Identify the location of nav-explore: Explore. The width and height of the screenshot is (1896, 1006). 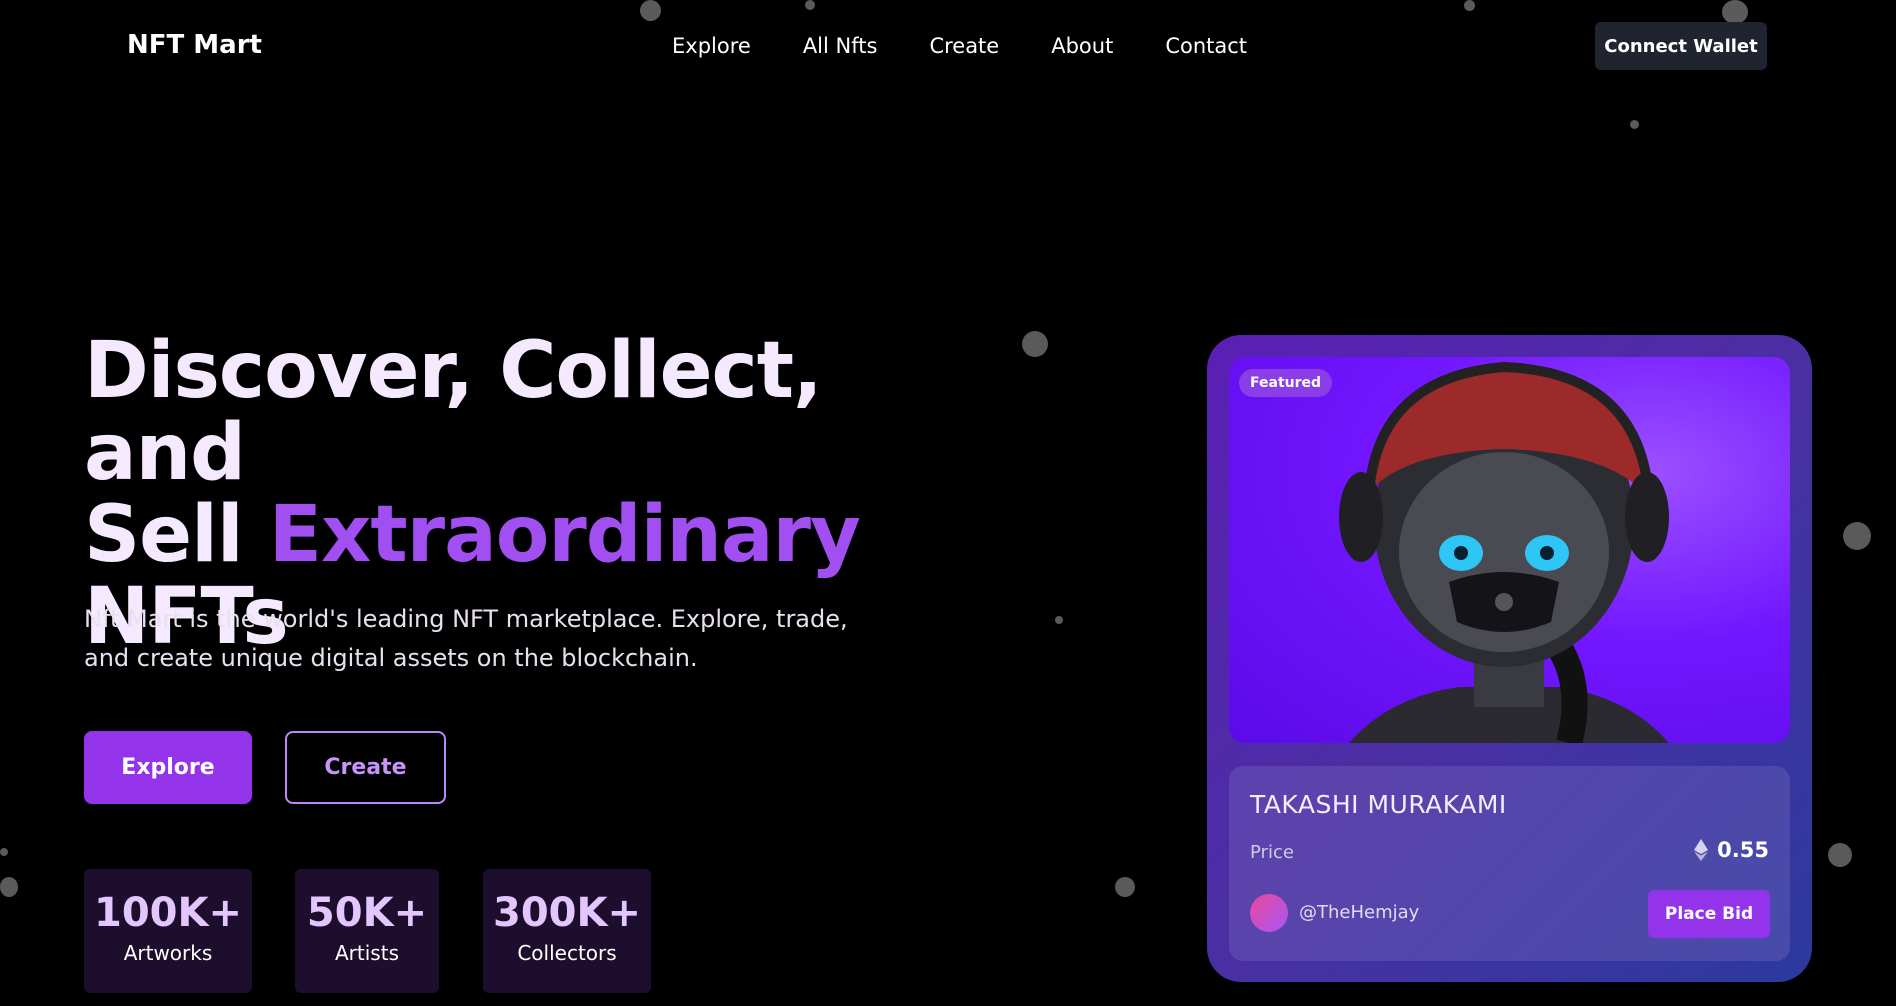
(711, 46).